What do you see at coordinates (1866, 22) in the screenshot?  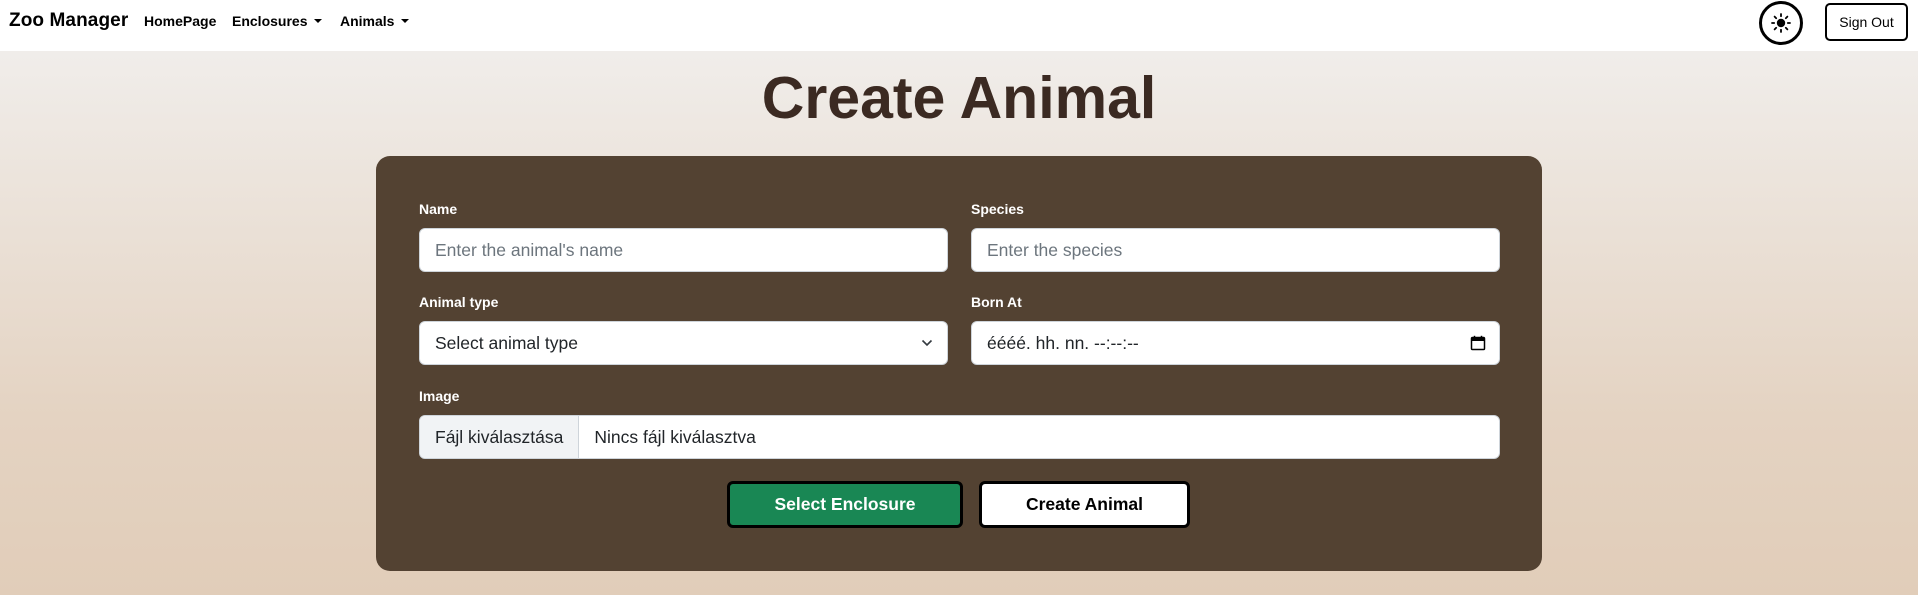 I see `sign-out-button: Sign Out` at bounding box center [1866, 22].